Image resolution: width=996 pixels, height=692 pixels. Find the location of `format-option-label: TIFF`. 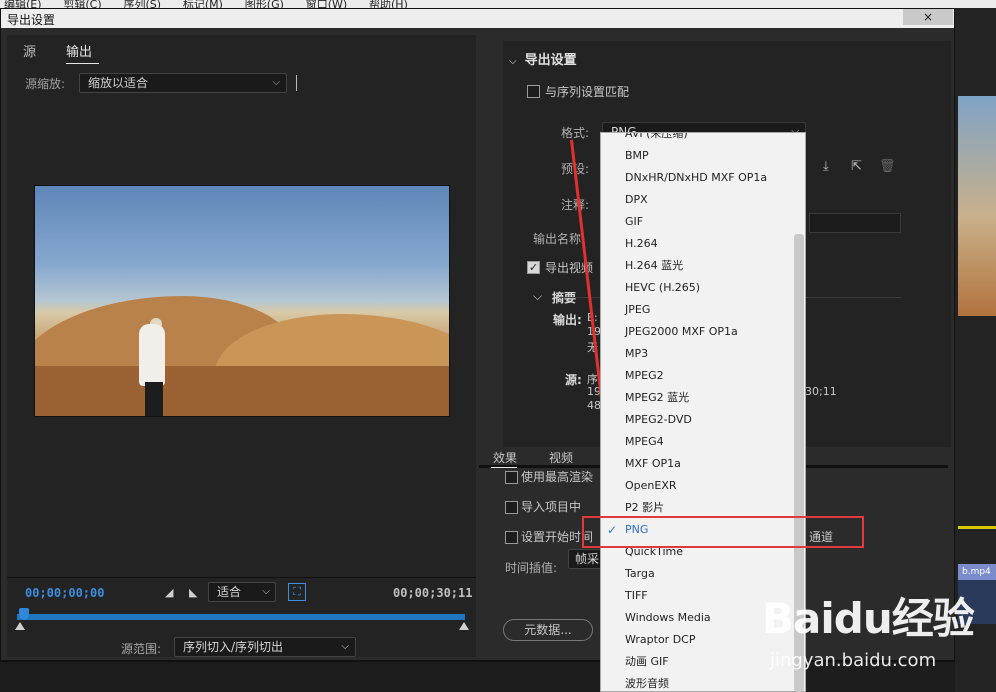

format-option-label: TIFF is located at coordinates (636, 595).